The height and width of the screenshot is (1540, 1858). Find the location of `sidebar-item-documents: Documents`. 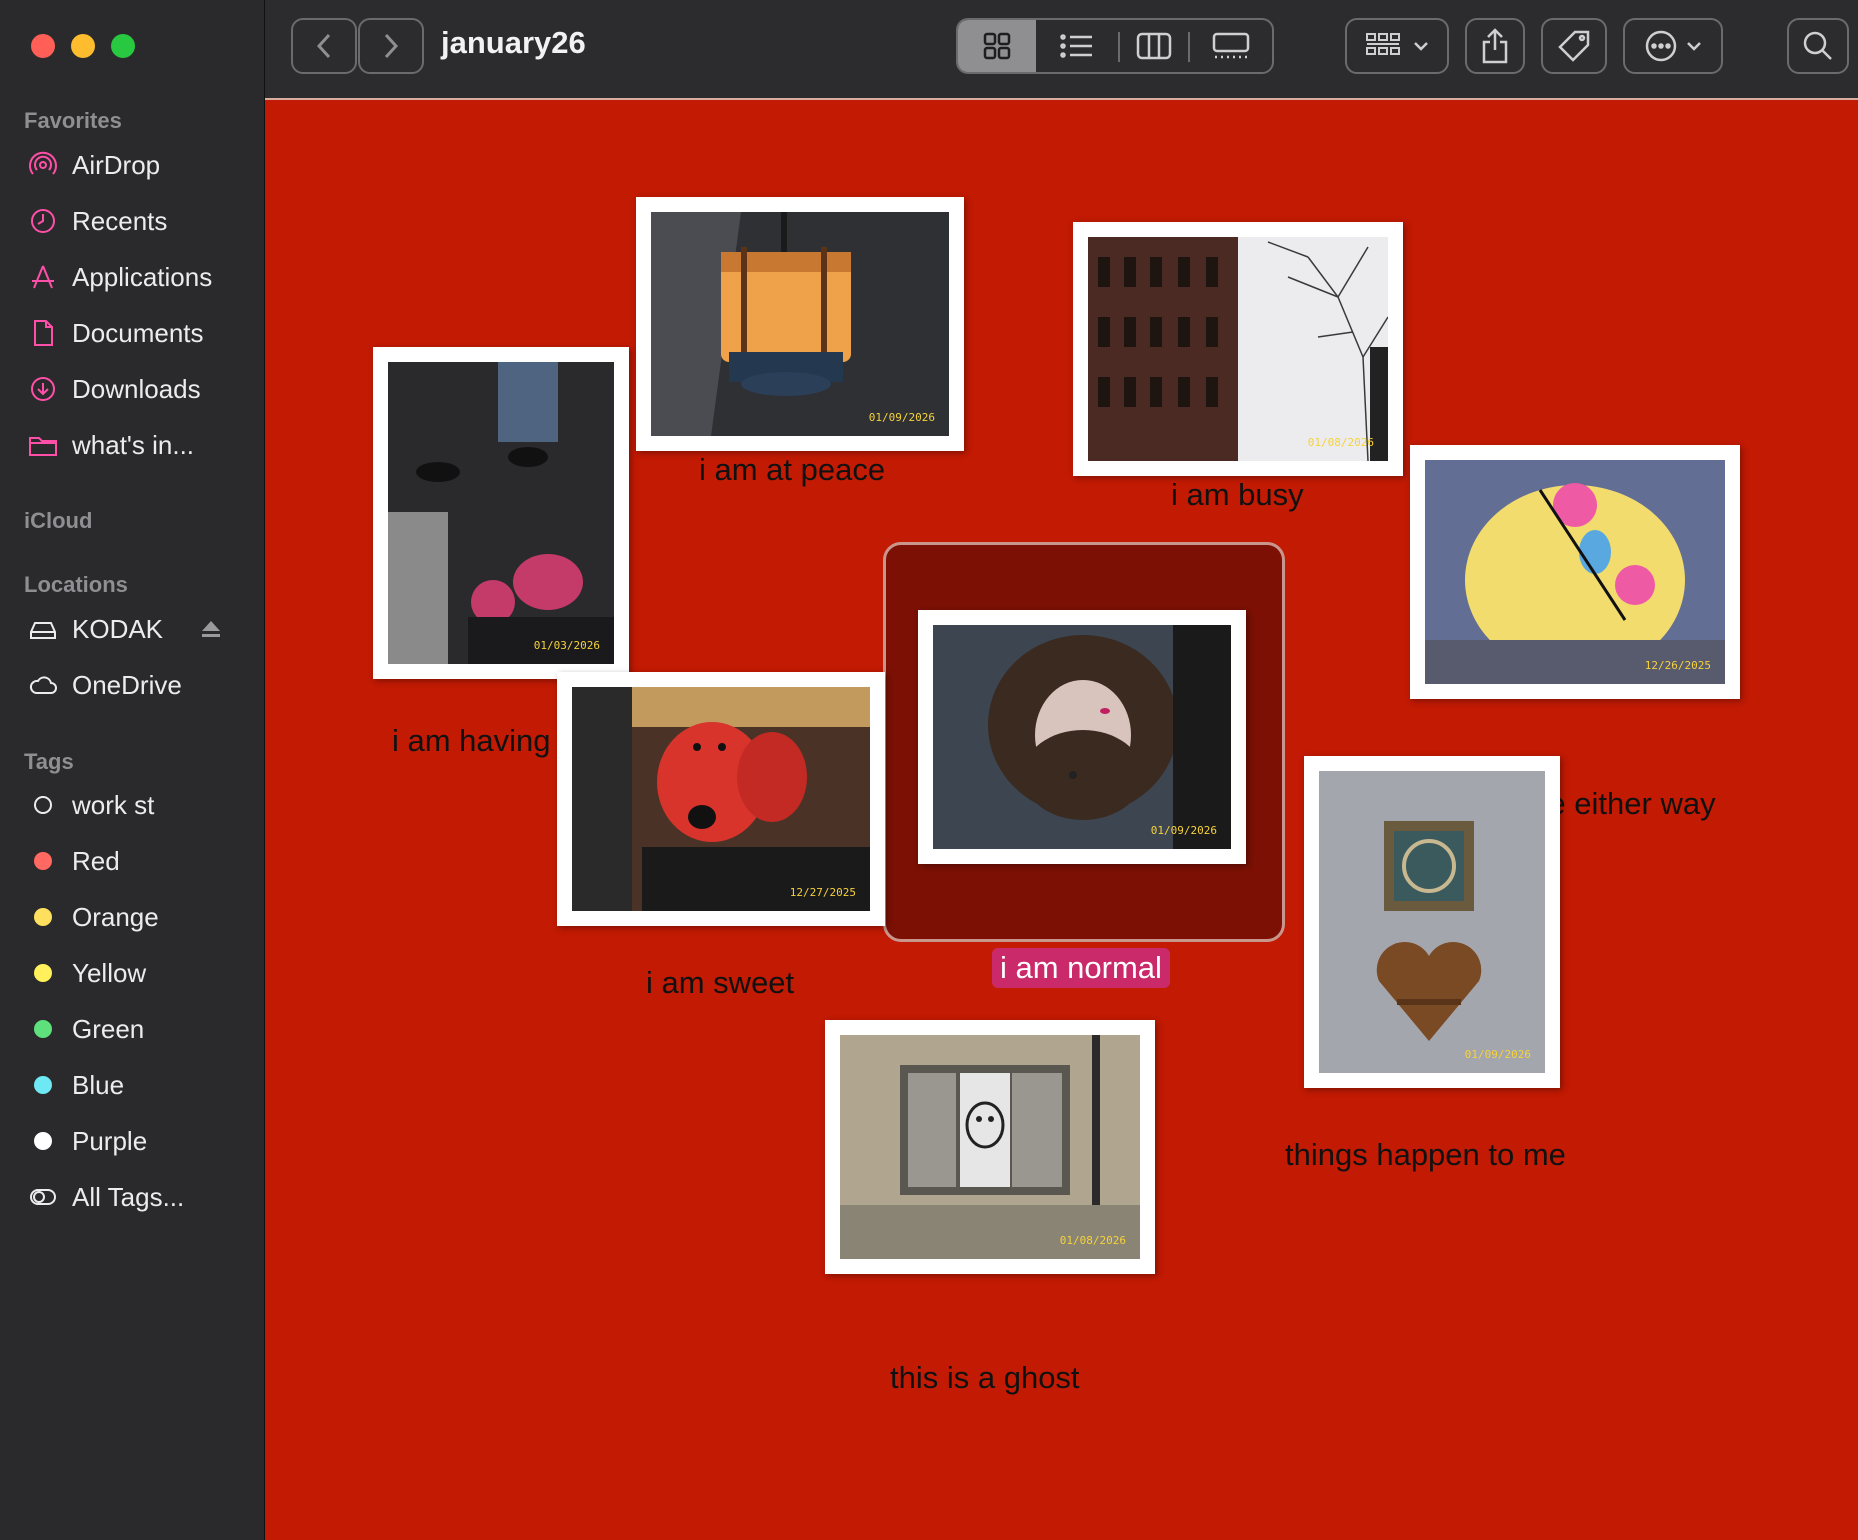

sidebar-item-documents: Documents is located at coordinates (116, 333).